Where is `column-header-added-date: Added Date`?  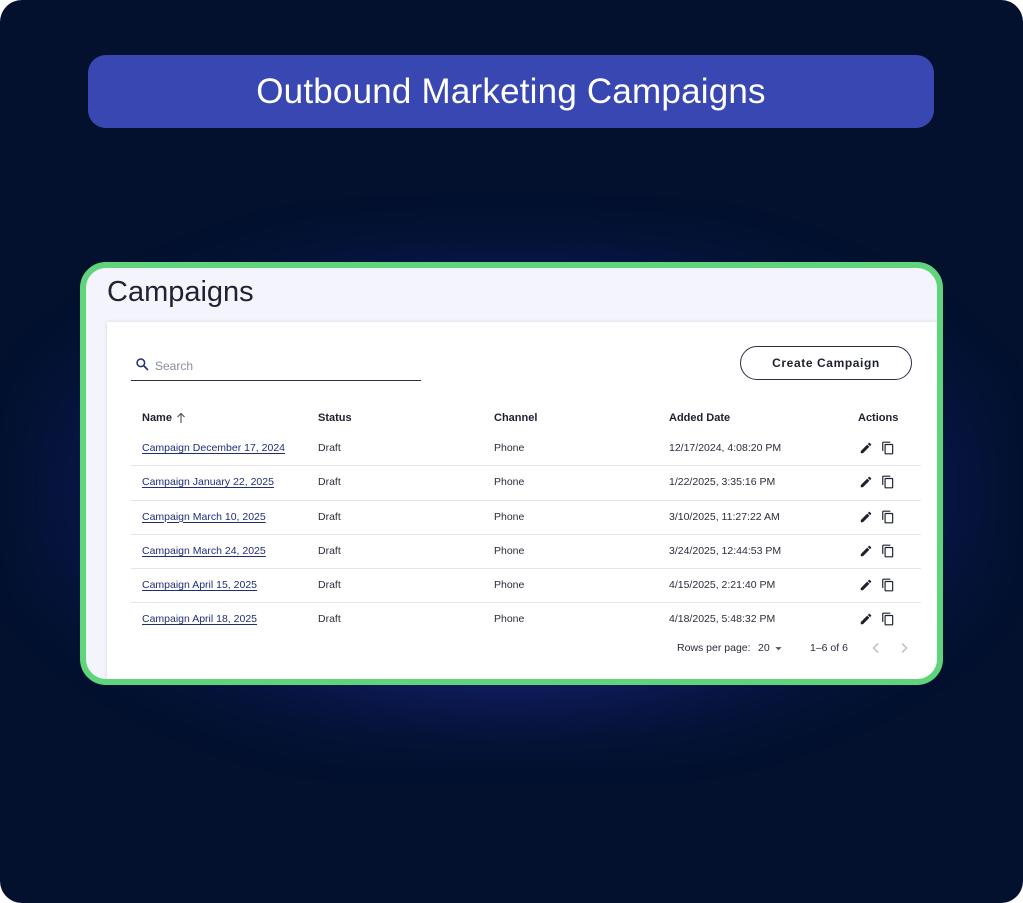
column-header-added-date: Added Date is located at coordinates (699, 418).